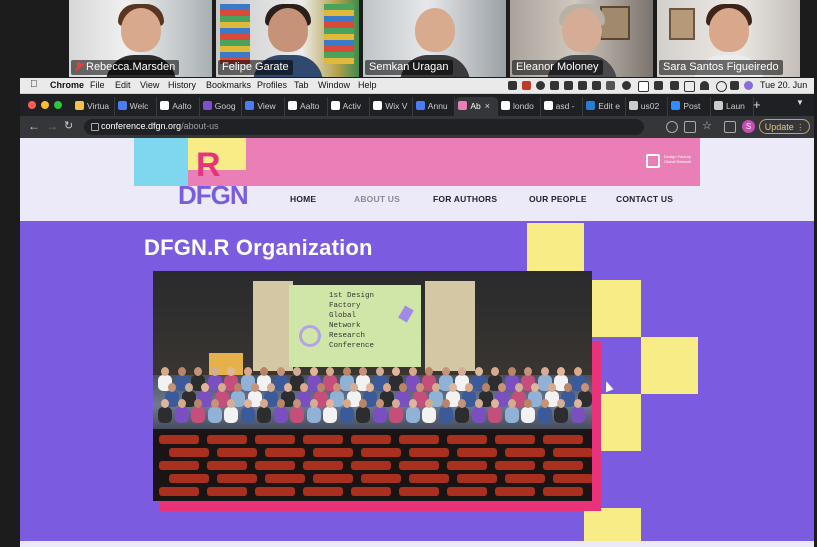 This screenshot has width=817, height=547. I want to click on menu-edit: Edit, so click(123, 85).